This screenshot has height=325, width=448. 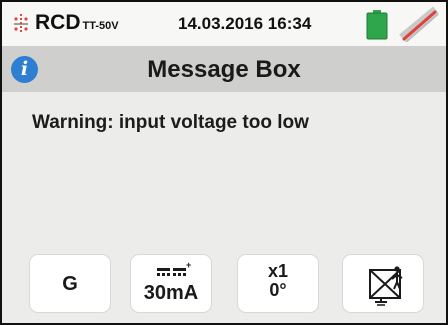 I want to click on battery-icon, so click(x=377, y=25).